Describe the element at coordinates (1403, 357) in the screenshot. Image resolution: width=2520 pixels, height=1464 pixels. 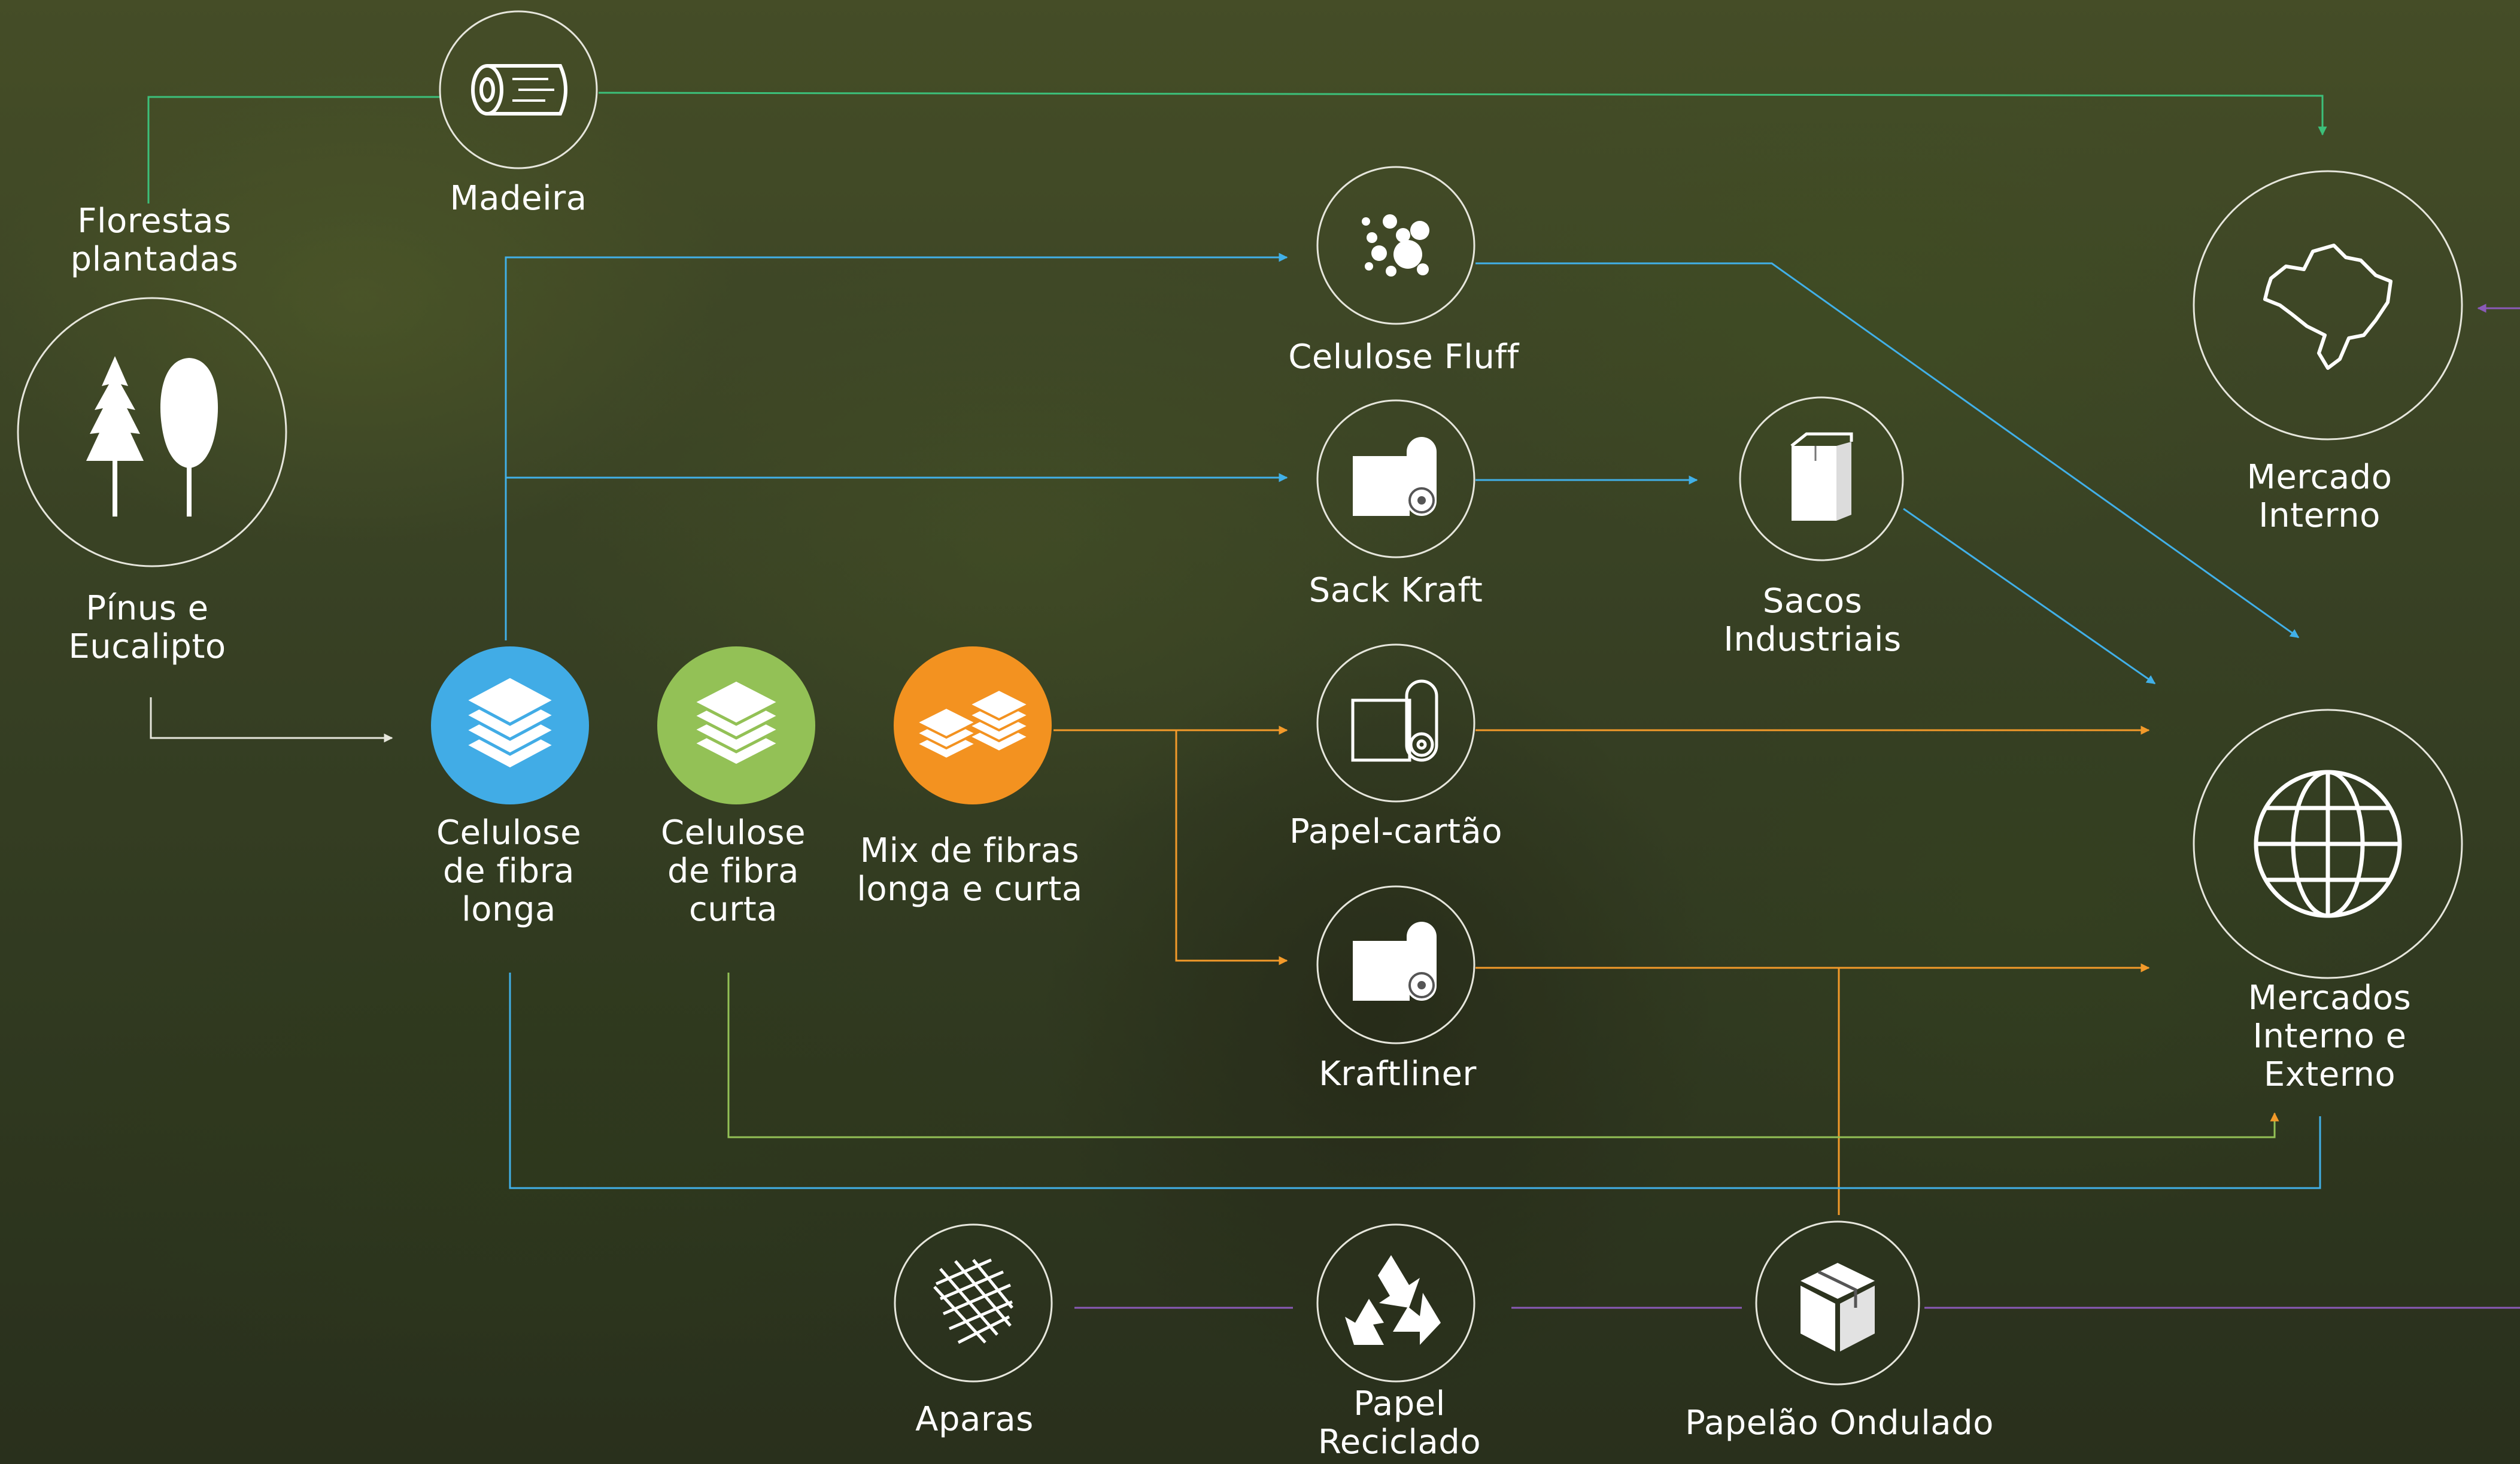
I see `celulose-fluff-label: Celulose Fluff` at that location.